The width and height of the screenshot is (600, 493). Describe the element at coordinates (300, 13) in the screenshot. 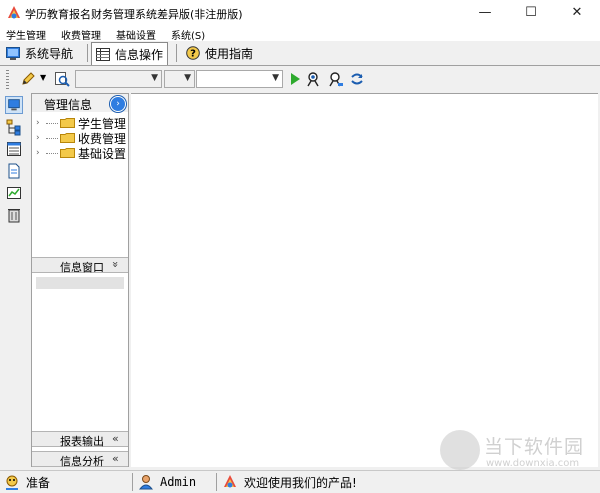

I see `title-bar: 学历教育报名财务管理系统差异版(非注册版) — ☐ ✕` at that location.